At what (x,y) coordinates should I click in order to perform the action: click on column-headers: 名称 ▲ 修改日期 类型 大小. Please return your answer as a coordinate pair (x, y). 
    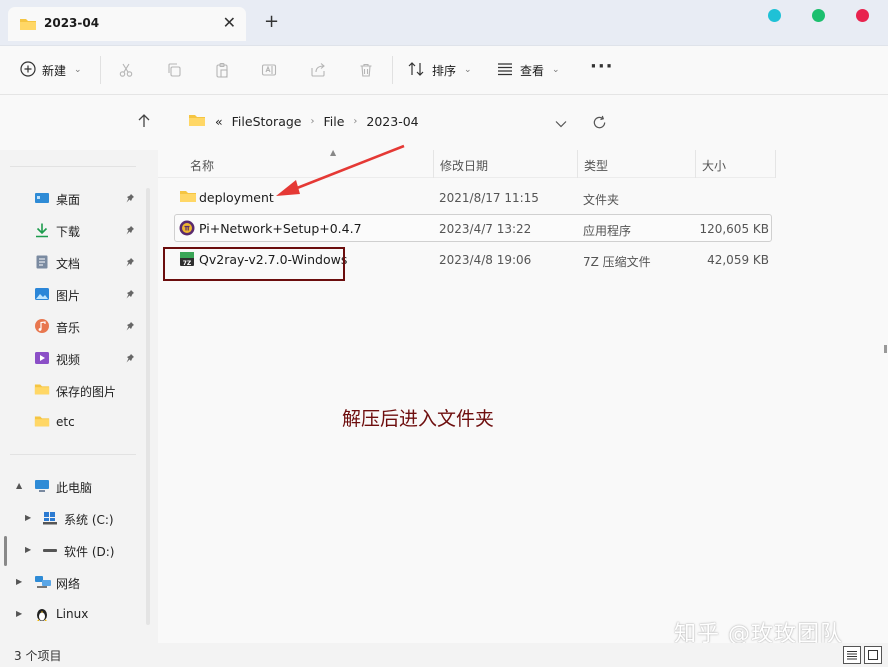
    Looking at the image, I should click on (467, 163).